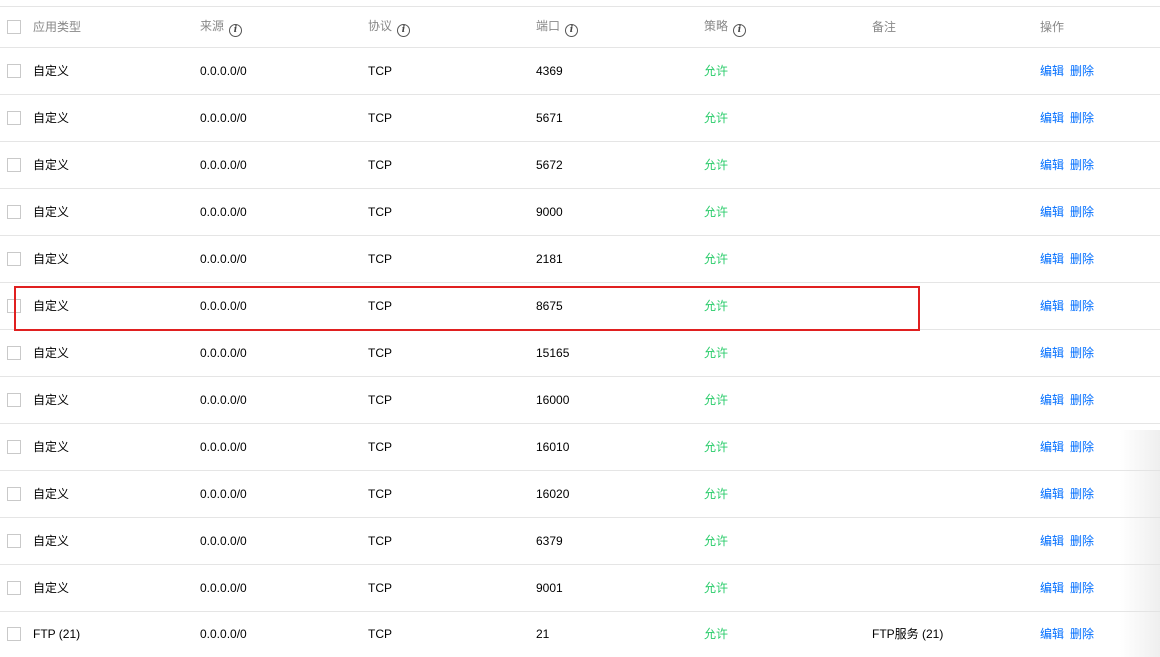  Describe the element at coordinates (620, 493) in the screenshot. I see `port-cell: 16020` at that location.